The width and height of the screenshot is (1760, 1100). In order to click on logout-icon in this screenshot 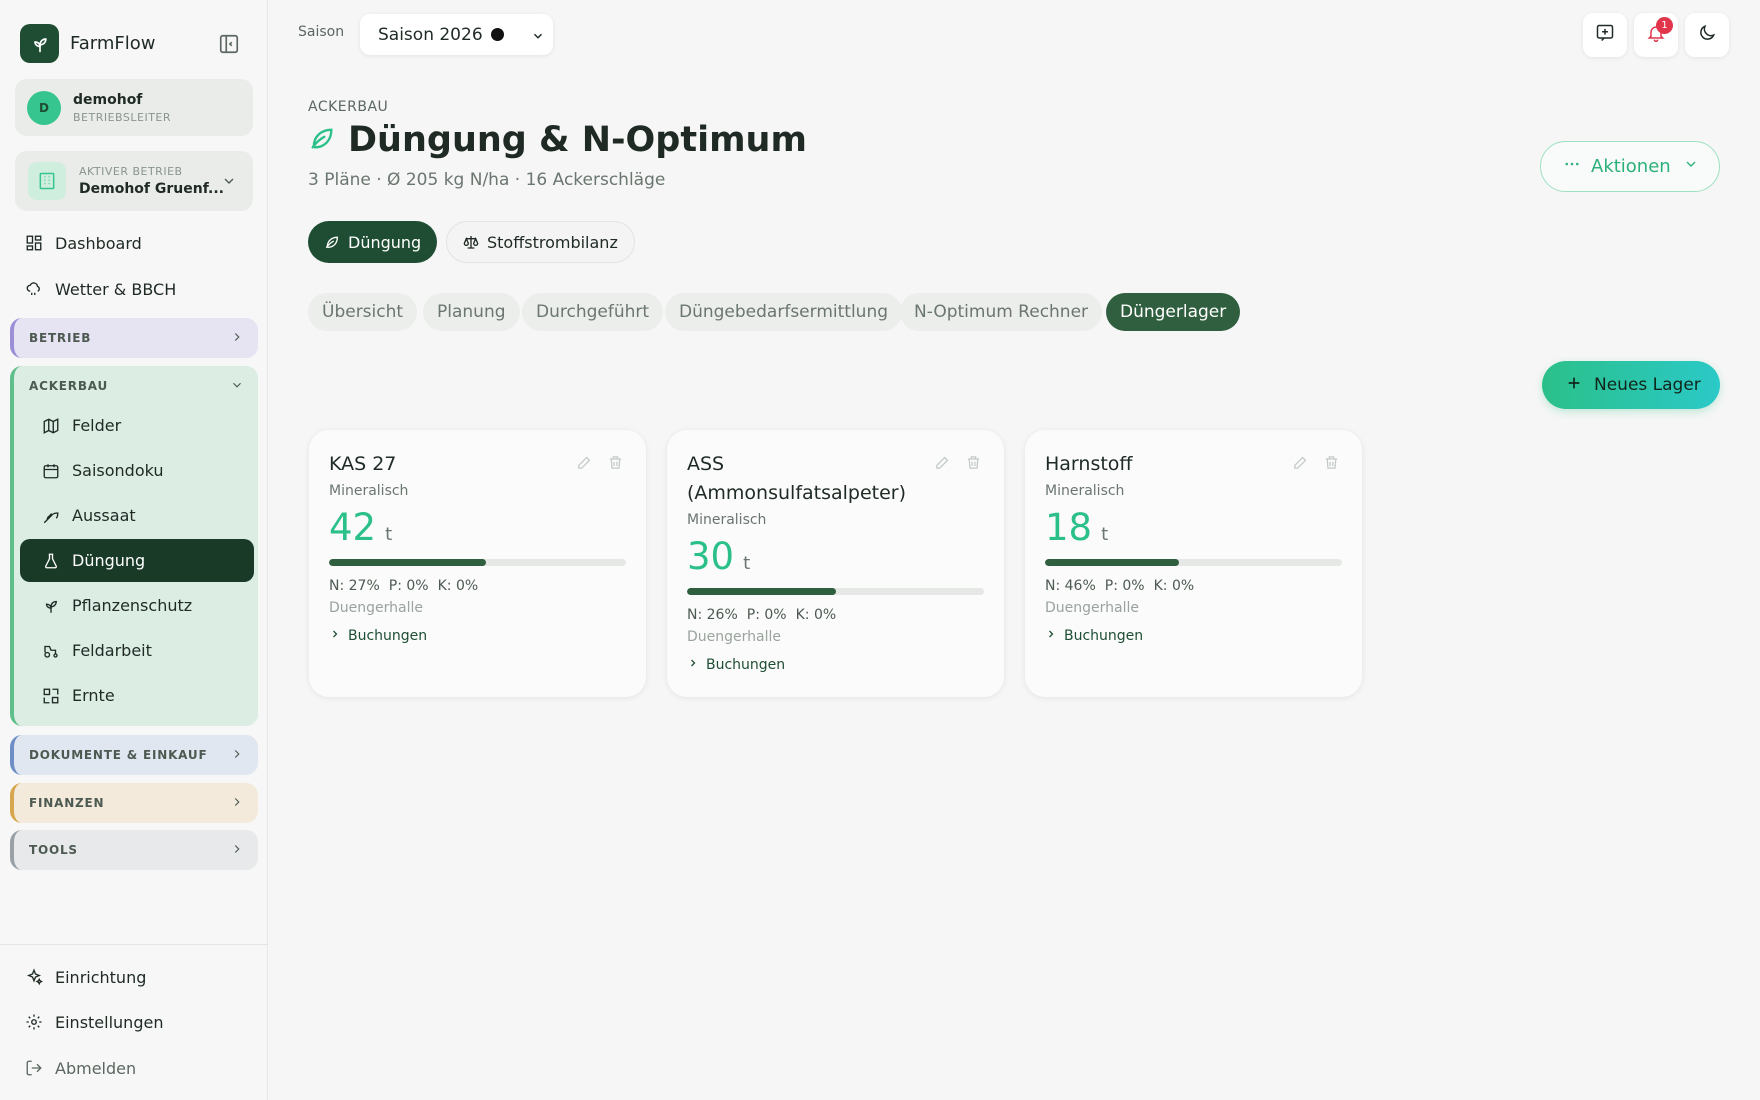, I will do `click(34, 1068)`.